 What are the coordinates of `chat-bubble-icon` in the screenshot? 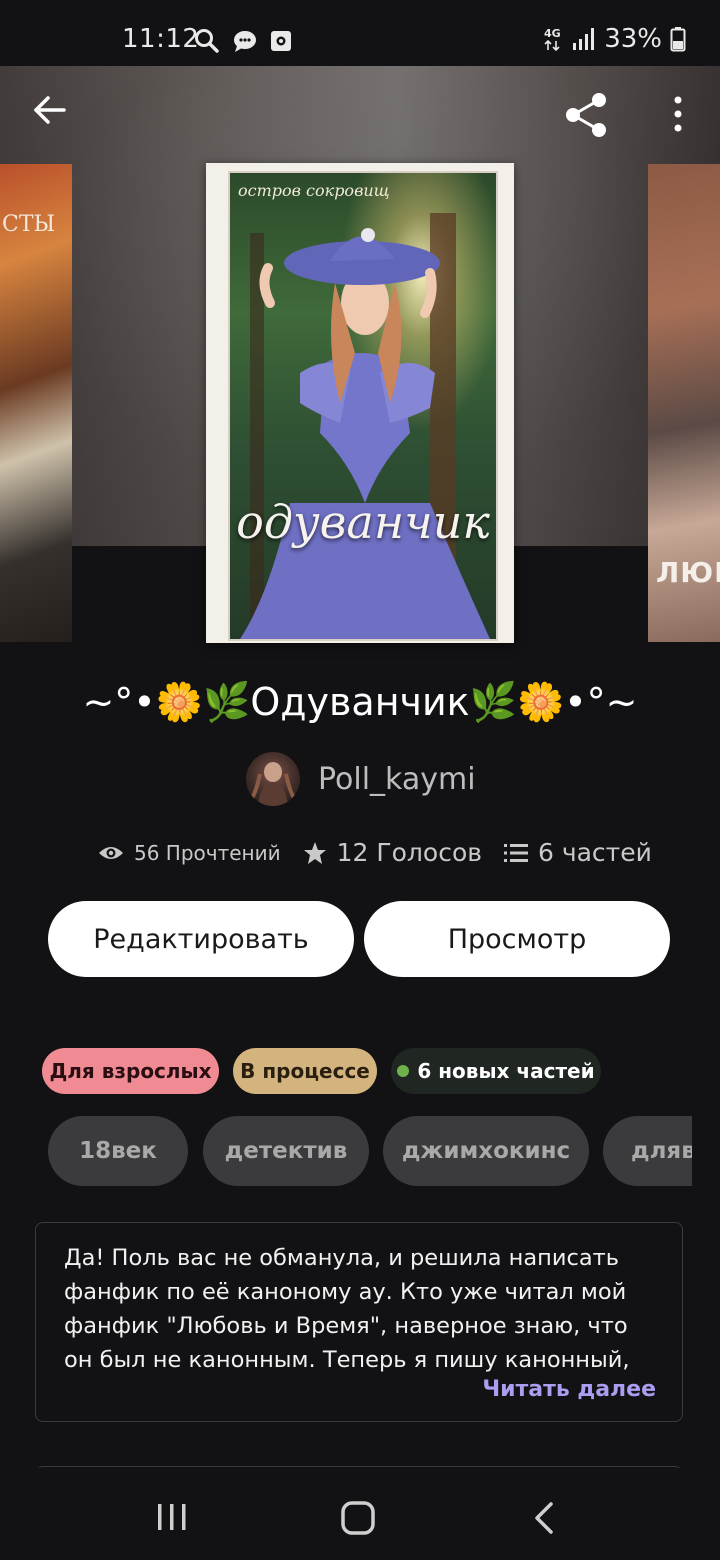 It's located at (245, 41).